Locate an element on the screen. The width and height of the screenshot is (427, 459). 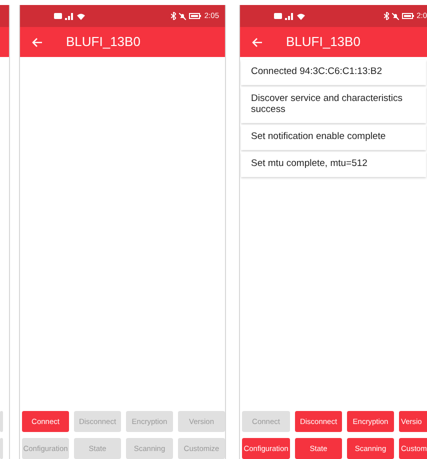
log-message: Set mtu complete, mtu=512 is located at coordinates (333, 164).